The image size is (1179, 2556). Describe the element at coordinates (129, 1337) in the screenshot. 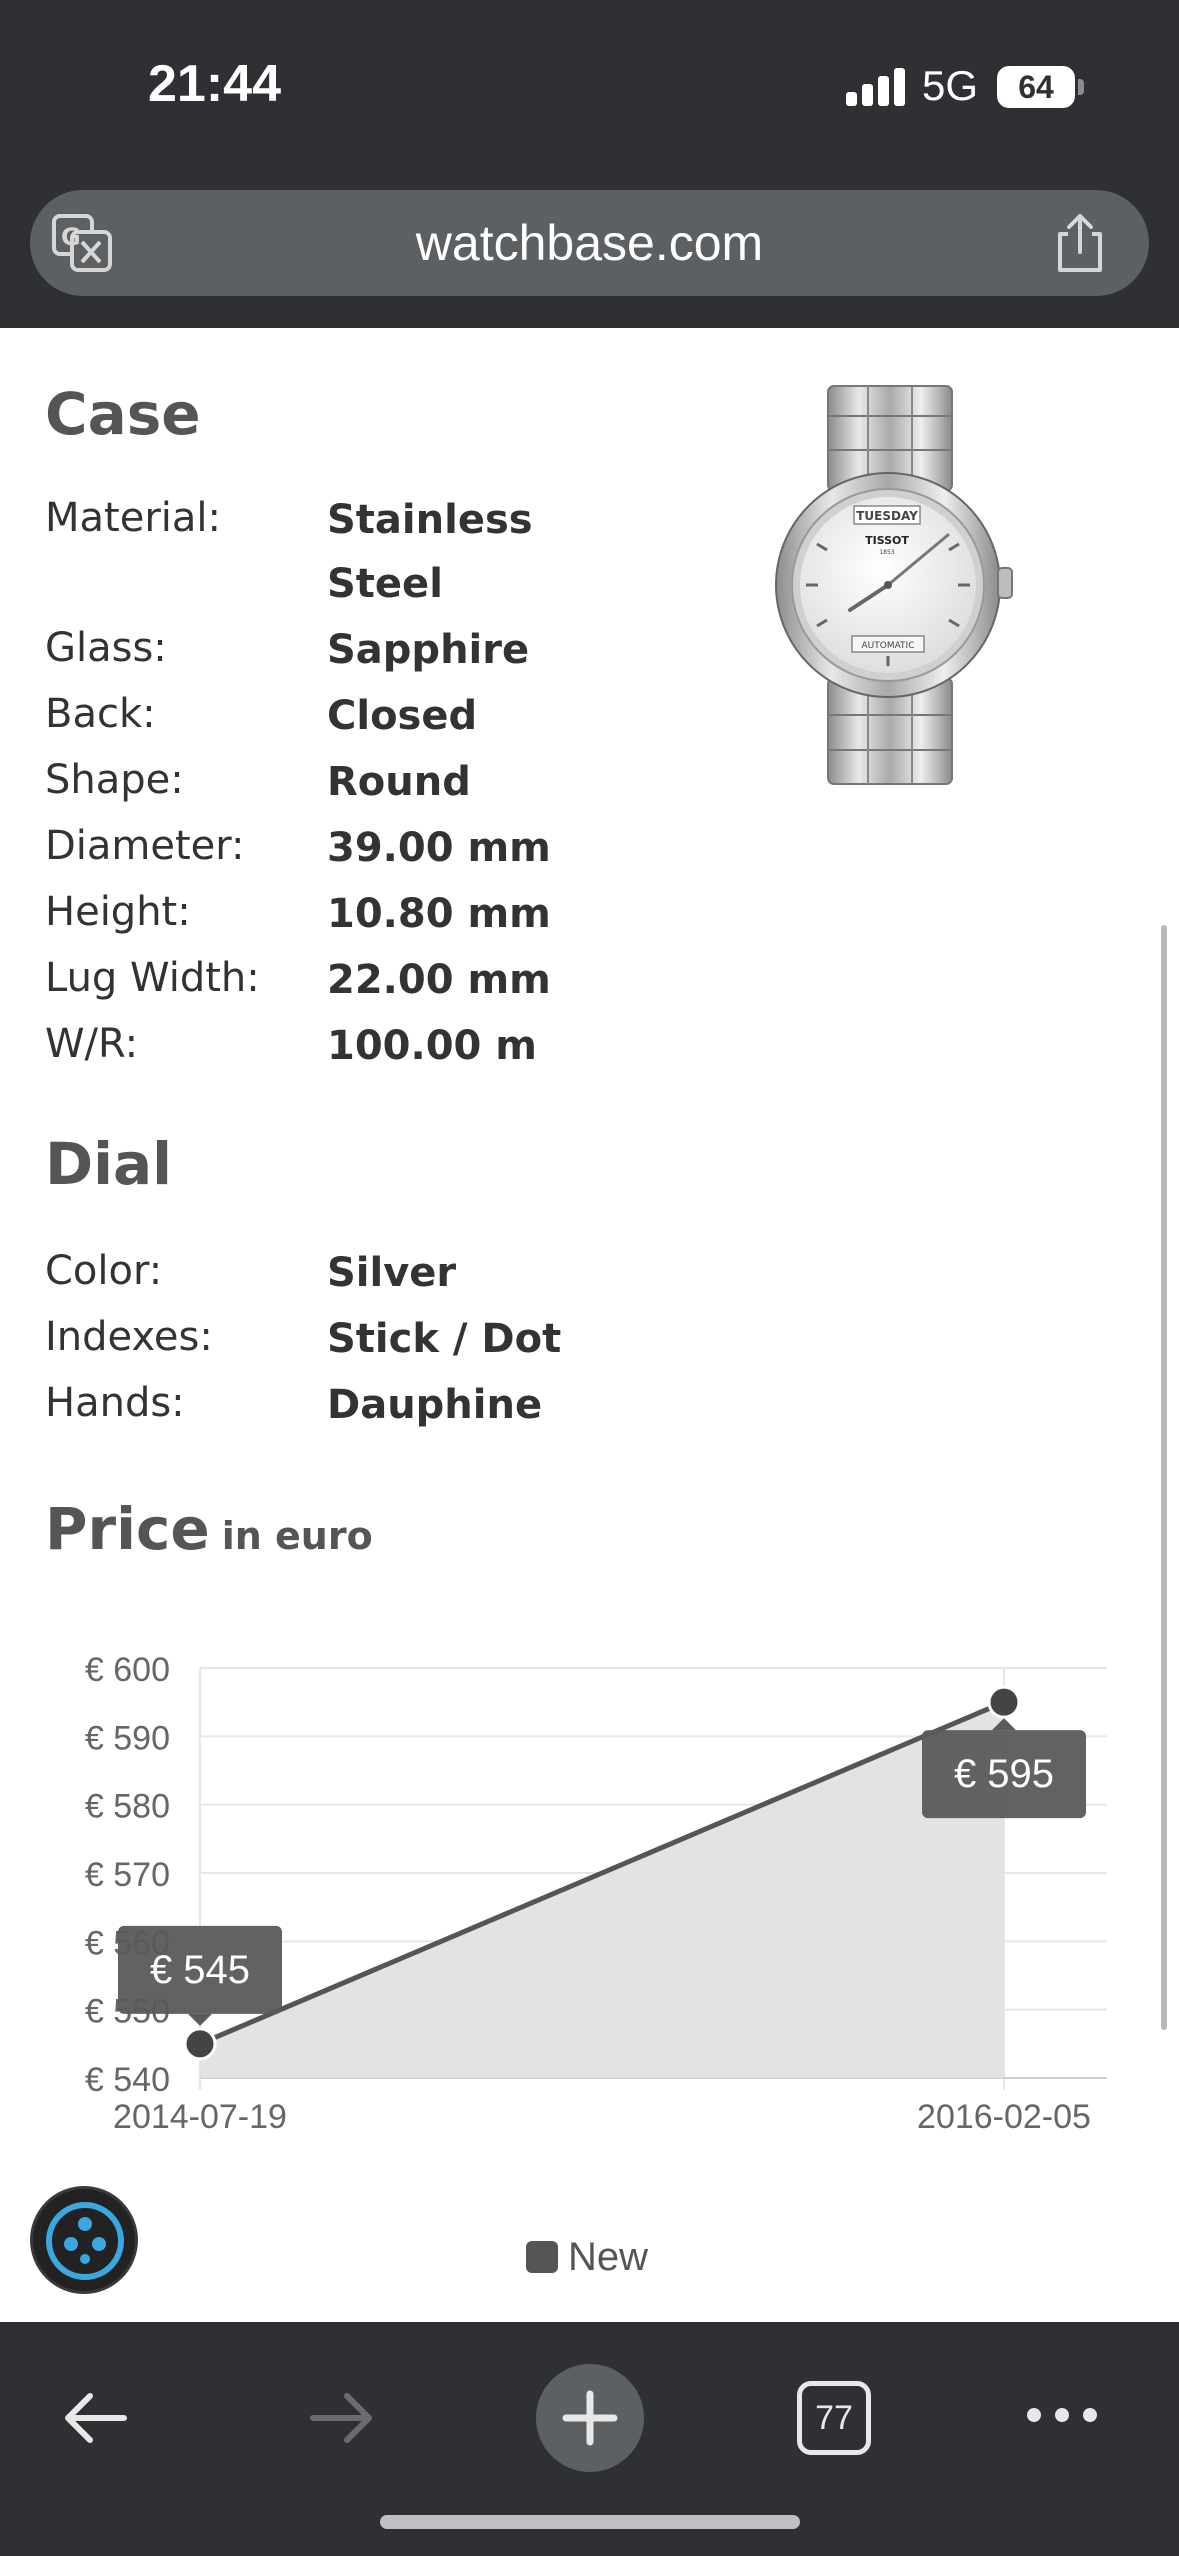

I see `spec-label-indexes: Indexes:` at that location.